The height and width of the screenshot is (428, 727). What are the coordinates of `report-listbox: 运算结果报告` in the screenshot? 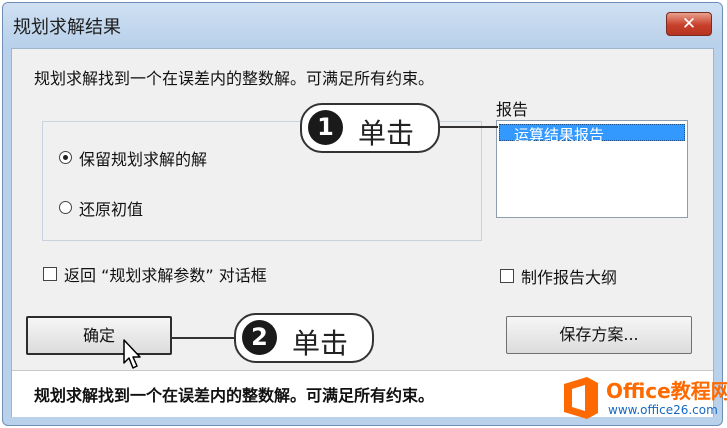 It's located at (592, 169).